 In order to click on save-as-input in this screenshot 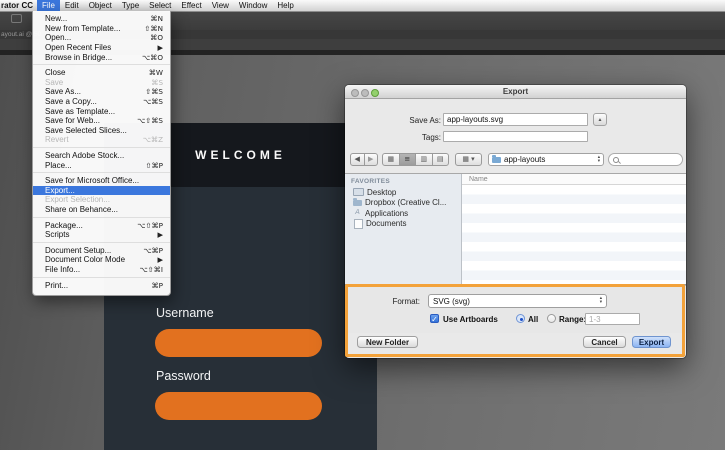, I will do `click(515, 119)`.